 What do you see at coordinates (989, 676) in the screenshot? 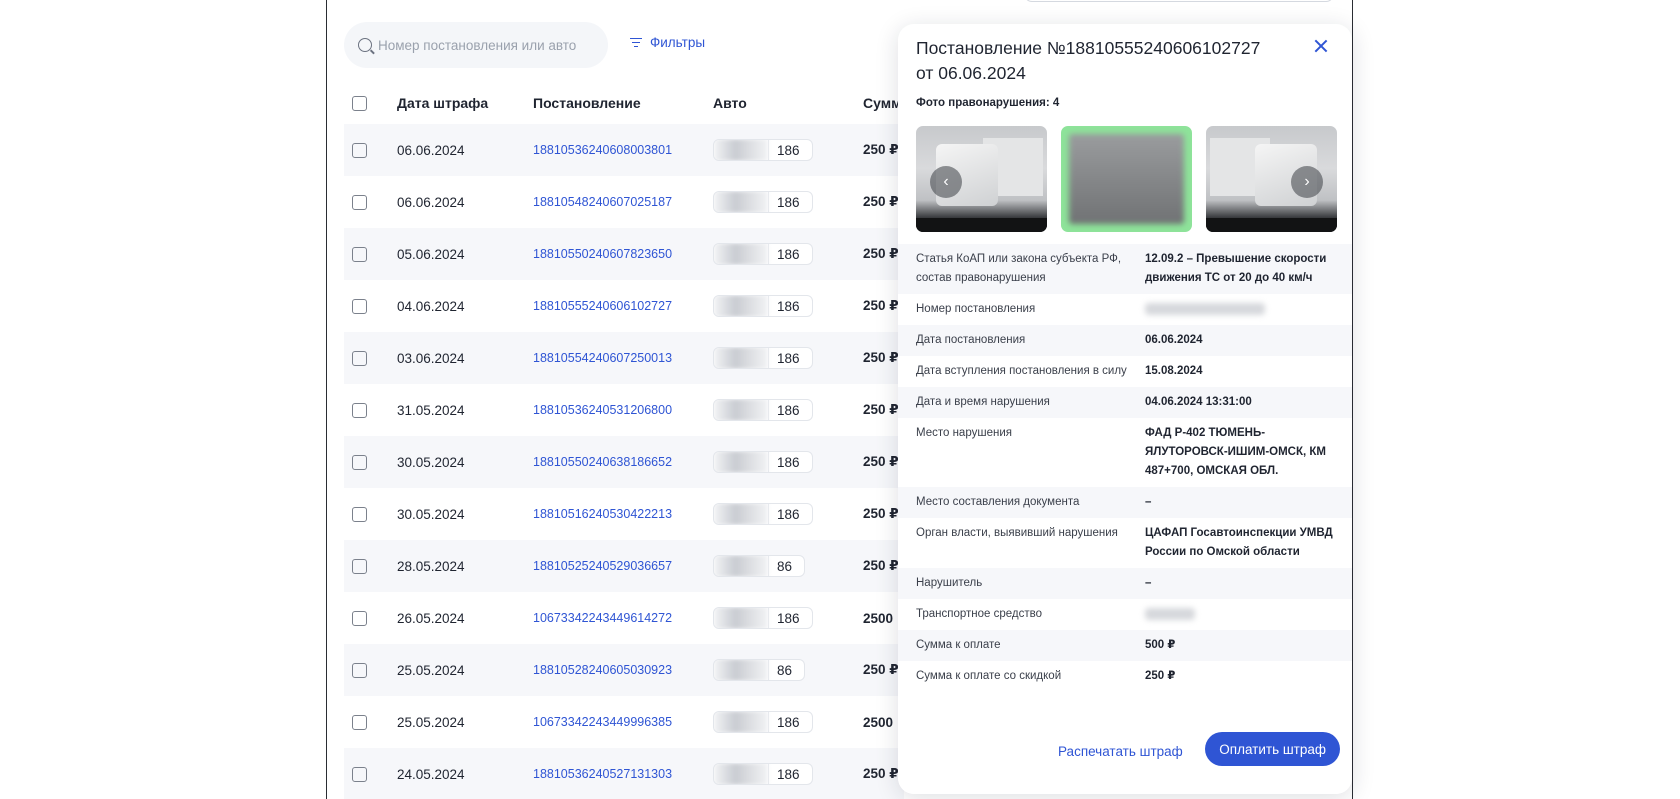
I see `detail-key: Сумма к оплате со скидкой` at bounding box center [989, 676].